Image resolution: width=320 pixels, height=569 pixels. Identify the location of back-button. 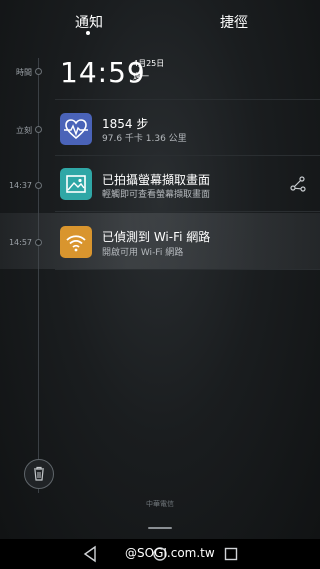
(90, 556).